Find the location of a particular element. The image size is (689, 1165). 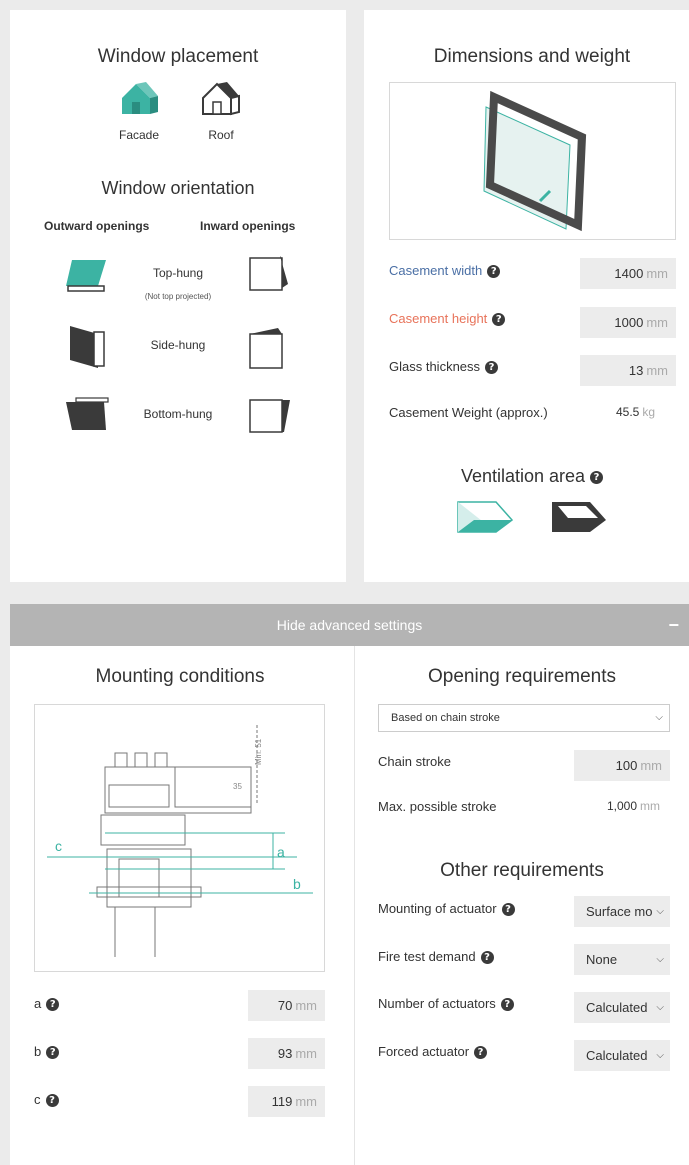

diagram-label-a: a is located at coordinates (281, 852).